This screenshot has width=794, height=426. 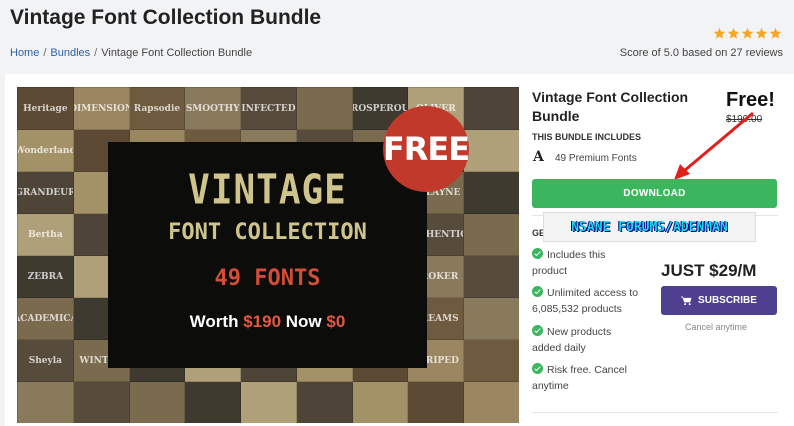 What do you see at coordinates (267, 232) in the screenshot?
I see `hero-line-collection: FONT COLLECTION` at bounding box center [267, 232].